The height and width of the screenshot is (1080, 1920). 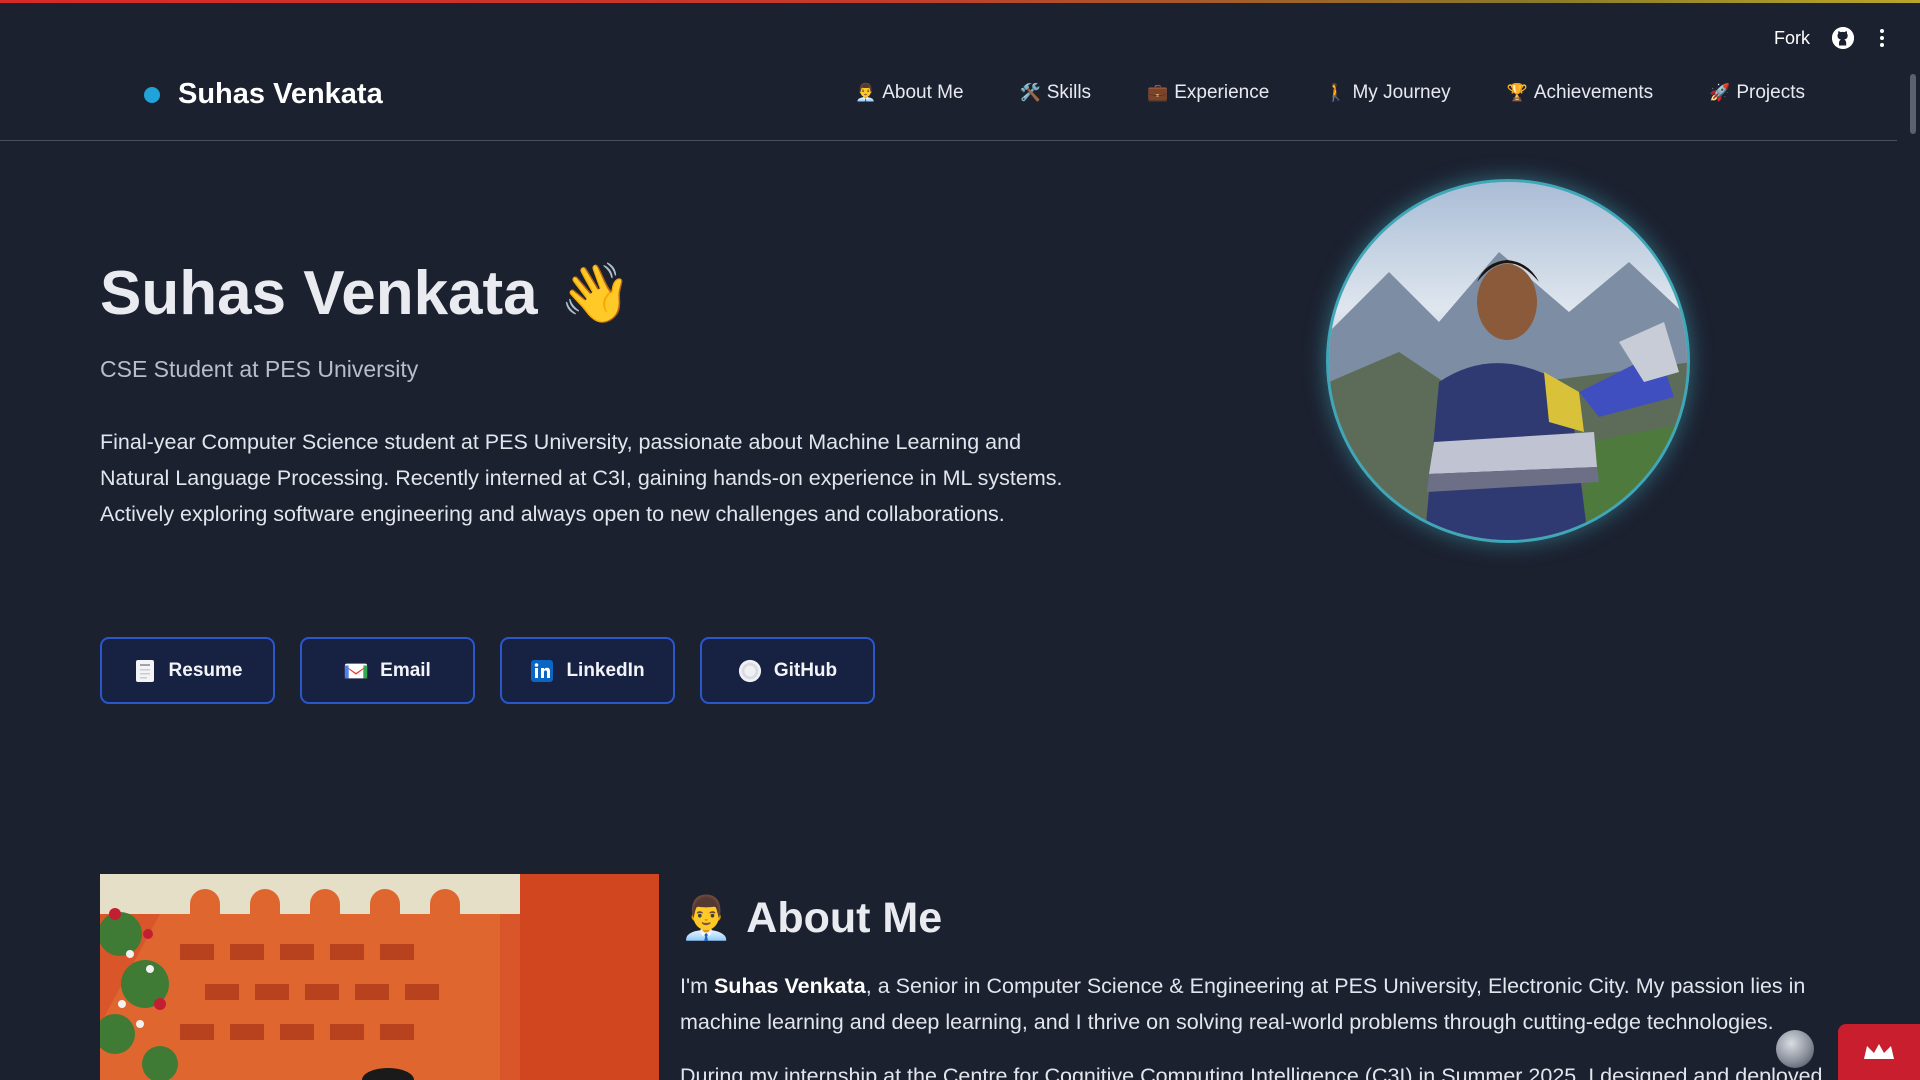 What do you see at coordinates (960, 1) in the screenshot?
I see `top-accent-bar` at bounding box center [960, 1].